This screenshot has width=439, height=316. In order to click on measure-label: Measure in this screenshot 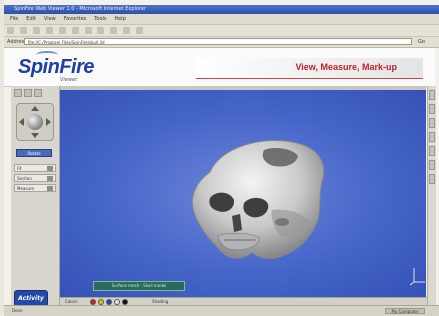, I will do `click(25, 188)`.